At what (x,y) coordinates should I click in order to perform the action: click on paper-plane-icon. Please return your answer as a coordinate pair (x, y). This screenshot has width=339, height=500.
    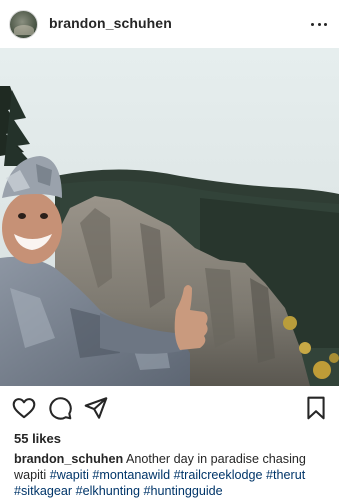
    Looking at the image, I should click on (96, 408).